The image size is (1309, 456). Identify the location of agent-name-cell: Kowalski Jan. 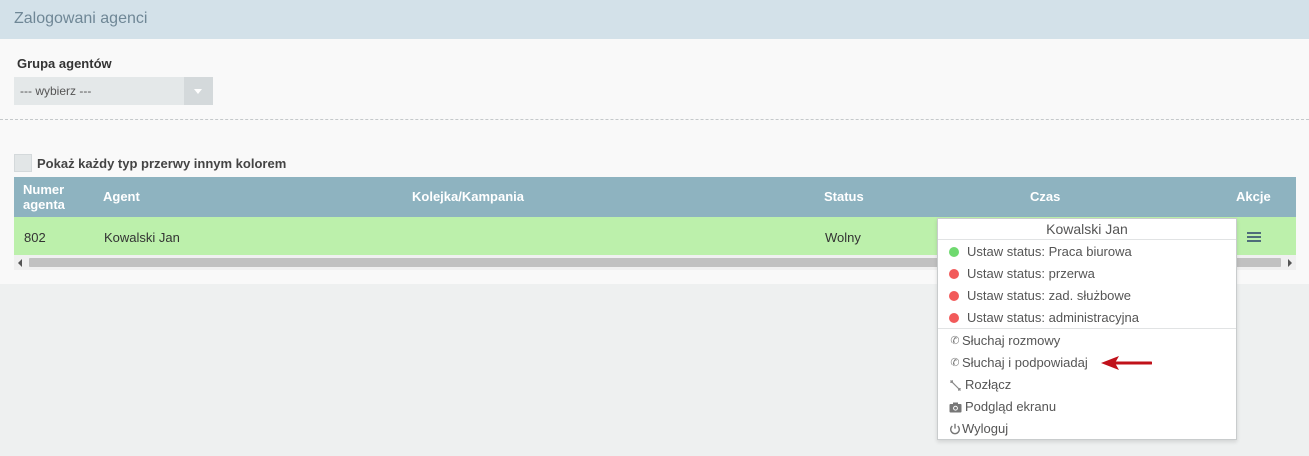
(142, 237).